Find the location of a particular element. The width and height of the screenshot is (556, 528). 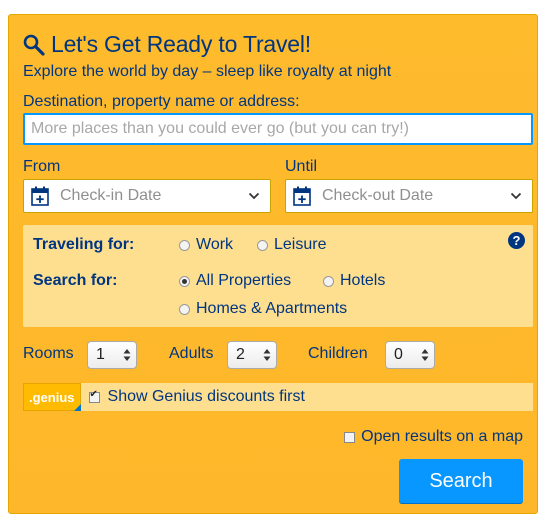

children-label: Children is located at coordinates (338, 353).